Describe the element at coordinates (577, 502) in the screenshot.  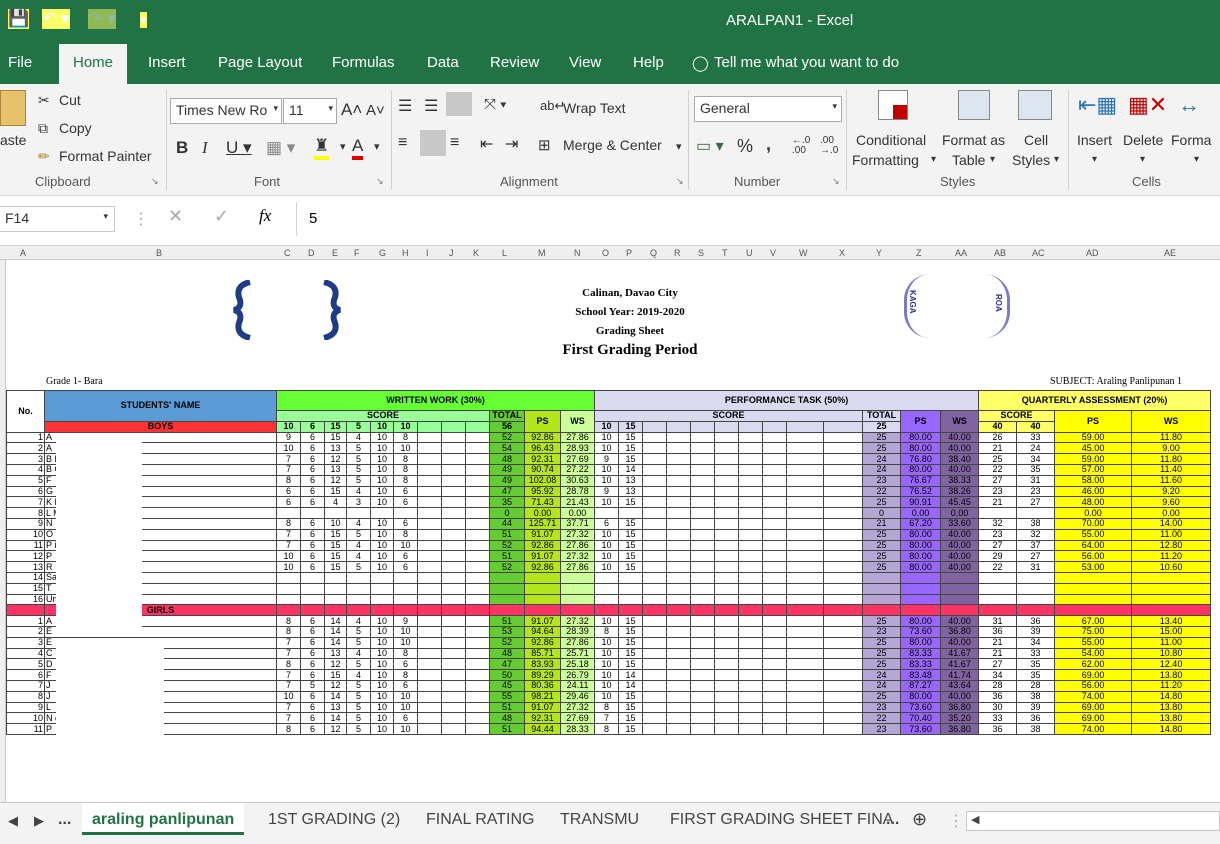
I see `ww-ws: 21.43` at that location.